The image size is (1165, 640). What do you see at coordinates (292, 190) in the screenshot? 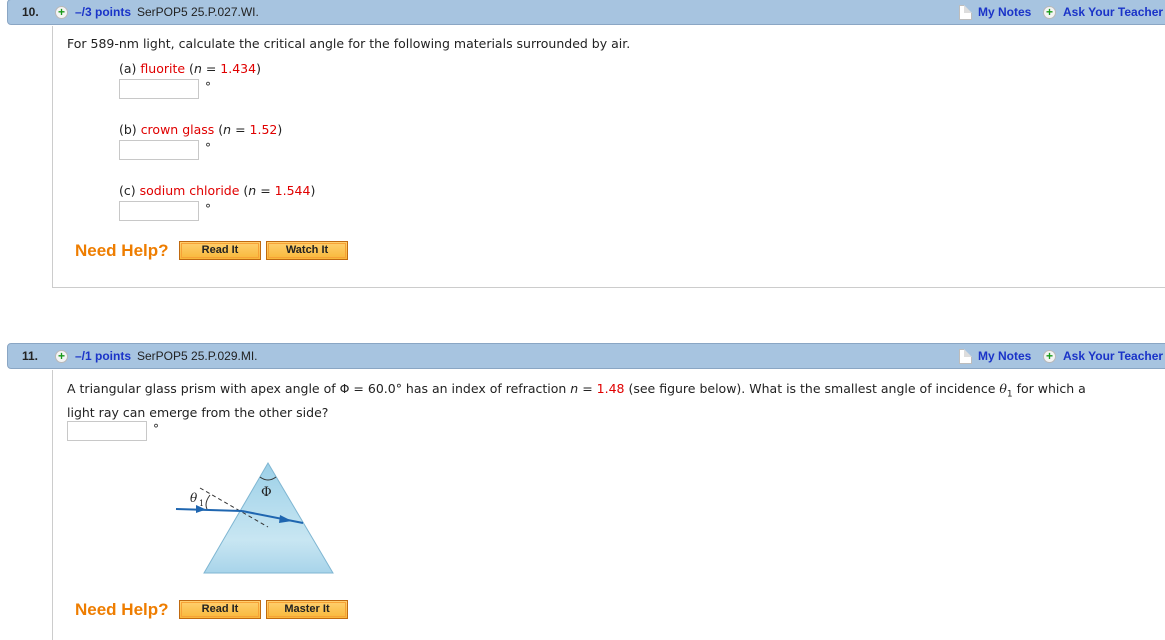
I see `n-value: 1.544` at bounding box center [292, 190].